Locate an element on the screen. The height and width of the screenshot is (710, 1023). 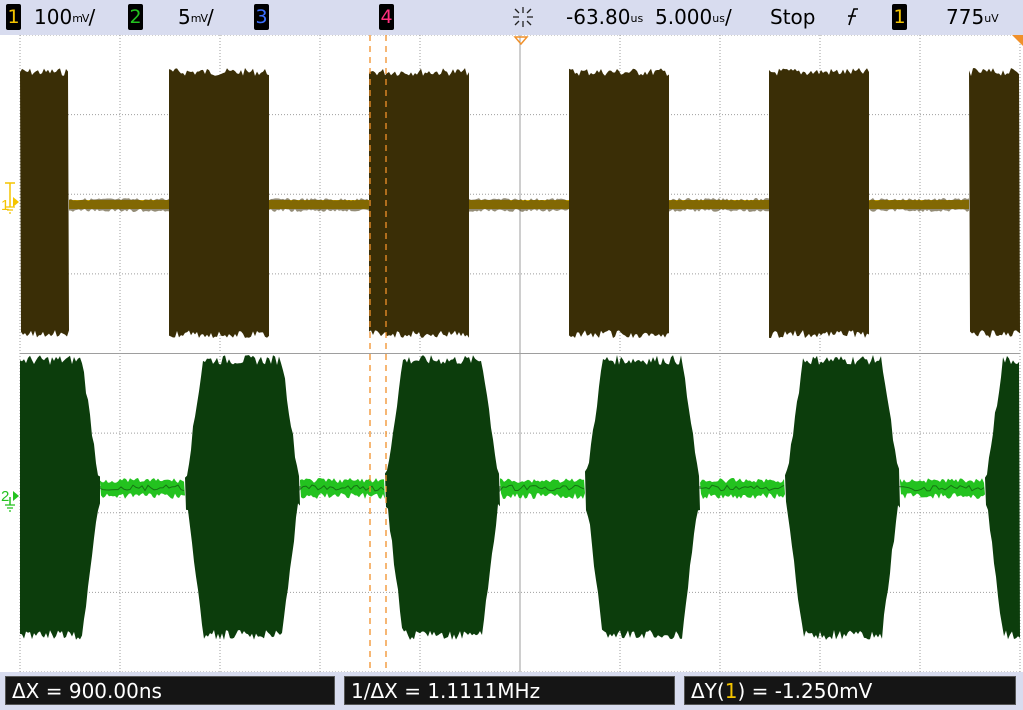
ch1-indicator: 1 is located at coordinates (13, 17).